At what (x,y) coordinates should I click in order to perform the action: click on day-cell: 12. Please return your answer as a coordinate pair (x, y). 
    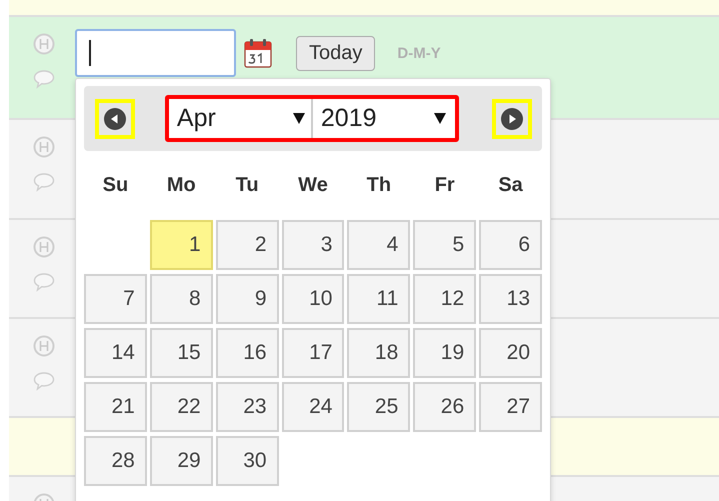
    Looking at the image, I should click on (444, 299).